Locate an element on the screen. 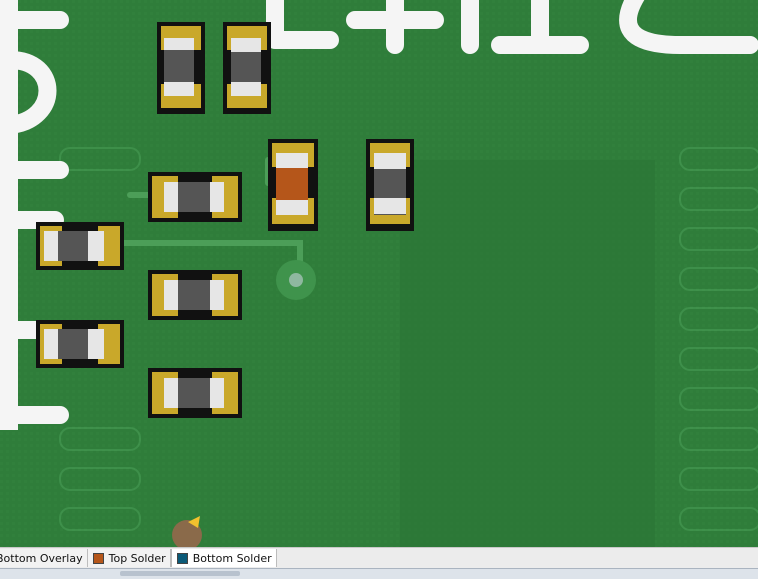  tab-top-solder: Top Solder is located at coordinates (129, 558).